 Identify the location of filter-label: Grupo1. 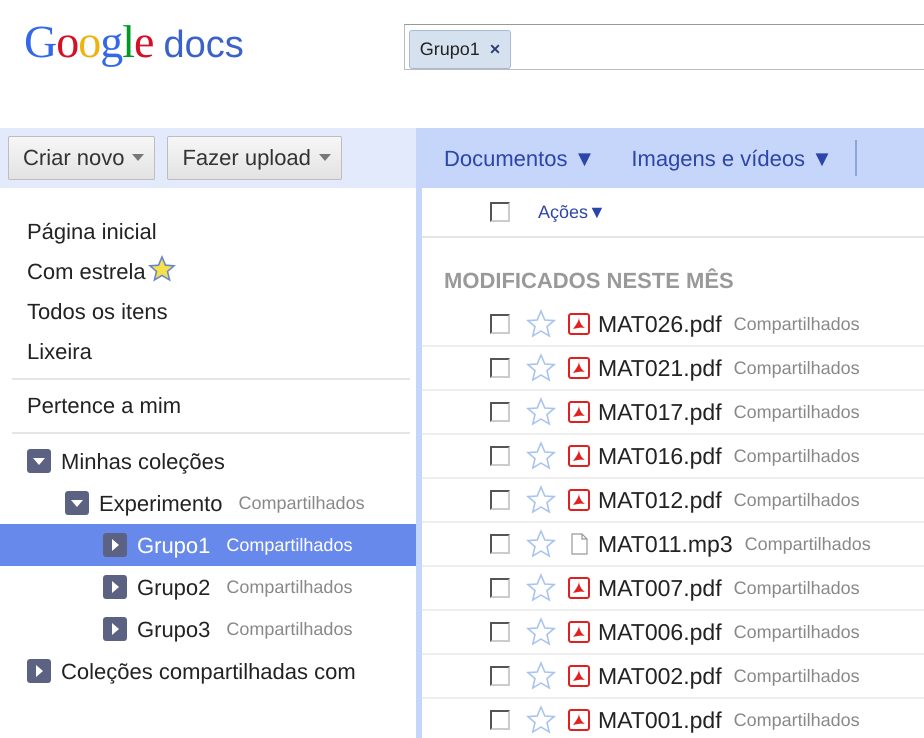
(450, 49).